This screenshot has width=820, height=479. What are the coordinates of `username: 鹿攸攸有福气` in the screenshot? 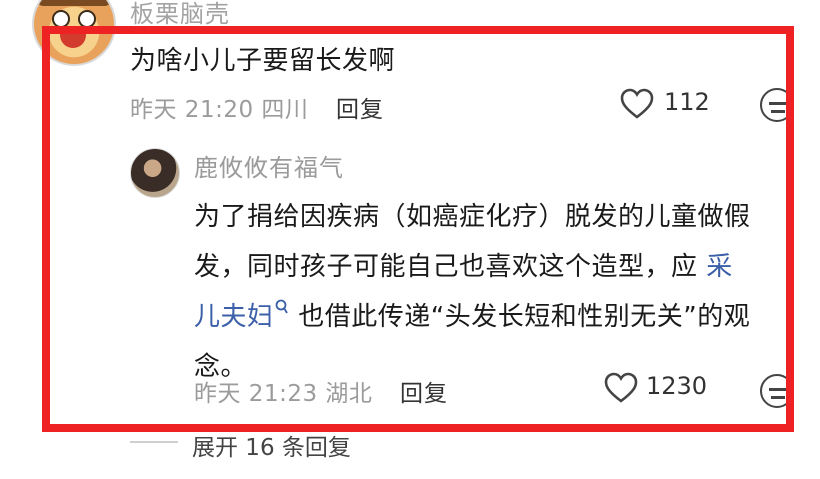 It's located at (269, 165).